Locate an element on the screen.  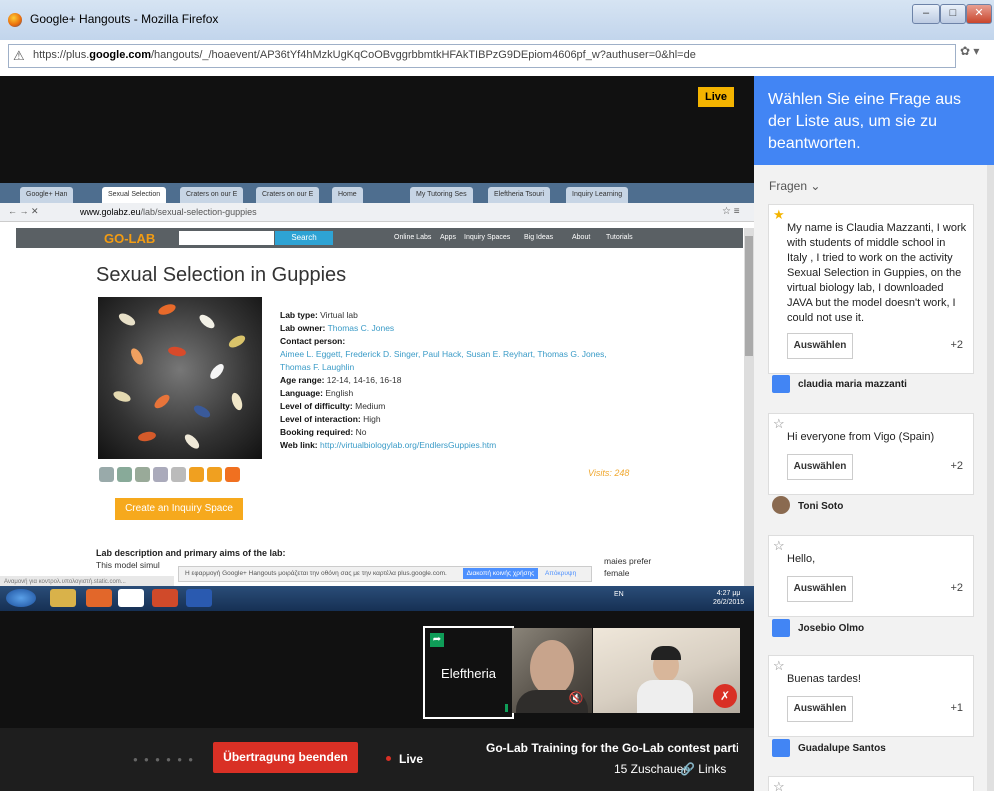
age-range: Age range: 12-14, 14-16, 16-18 is located at coordinates (341, 380).